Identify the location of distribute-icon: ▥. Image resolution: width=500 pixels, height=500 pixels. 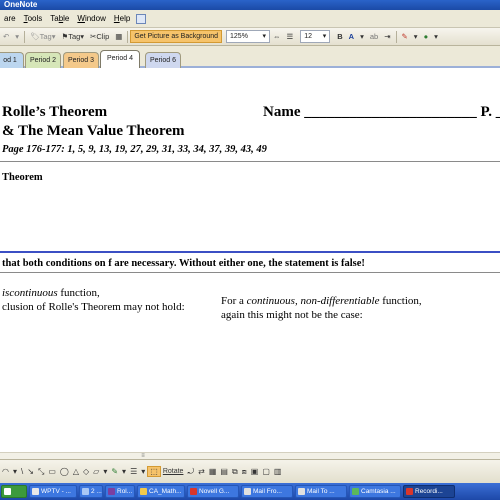
(278, 471).